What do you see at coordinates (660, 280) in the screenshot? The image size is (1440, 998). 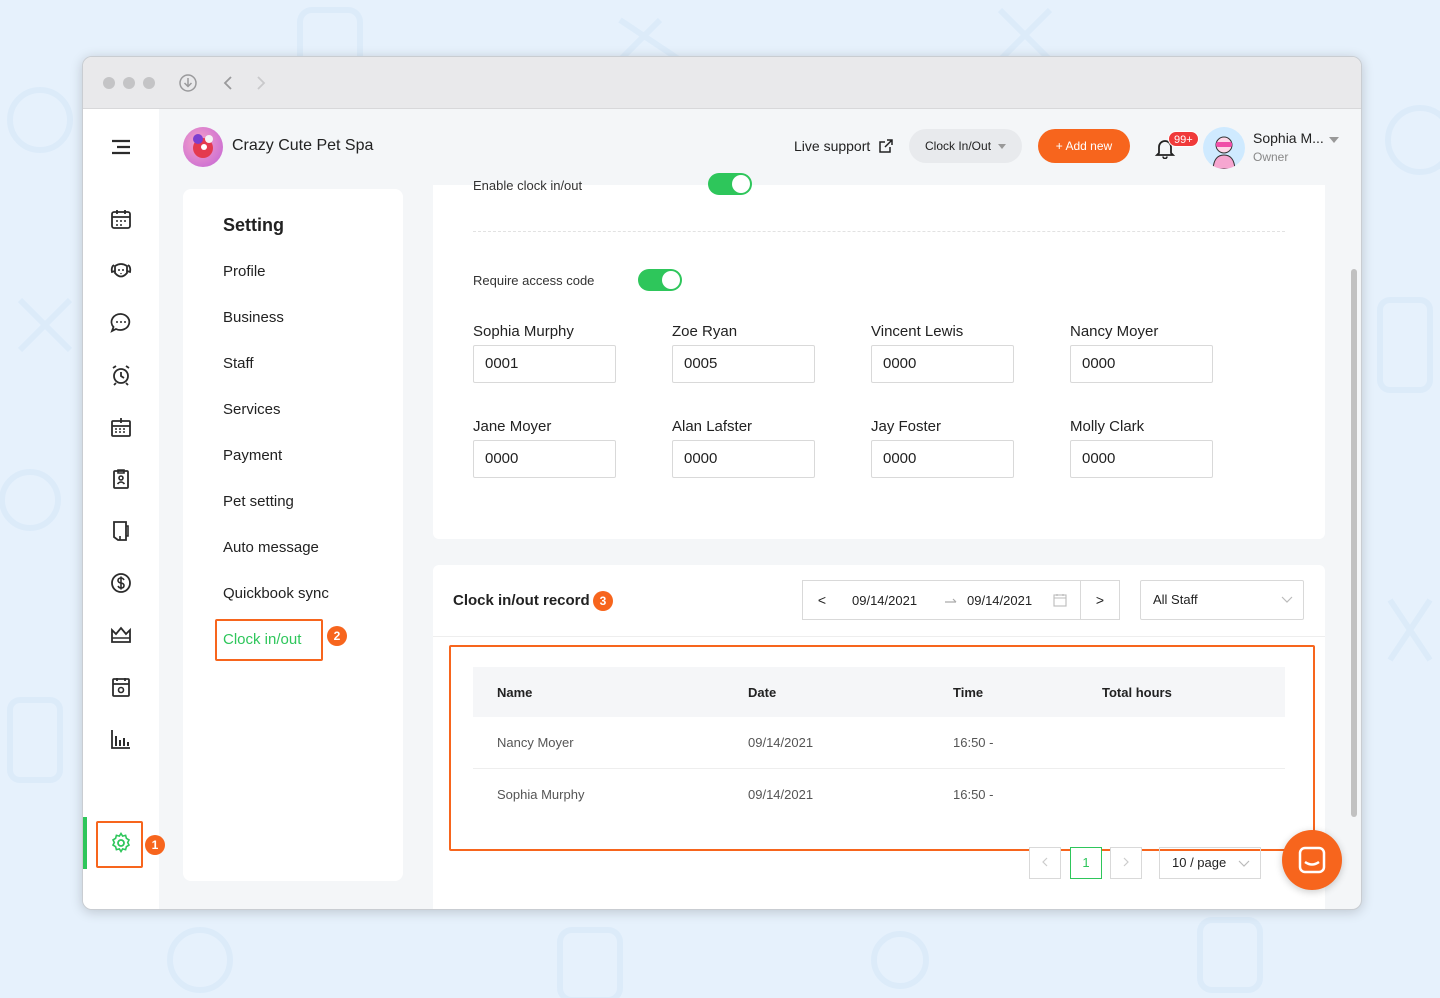 I see `require-access-code-toggle` at bounding box center [660, 280].